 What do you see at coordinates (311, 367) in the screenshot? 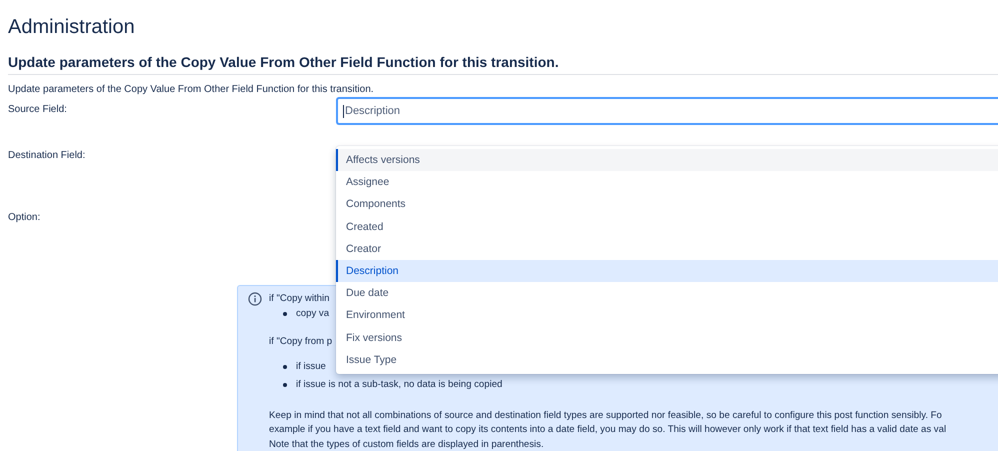
I see `info-text: if issue` at bounding box center [311, 367].